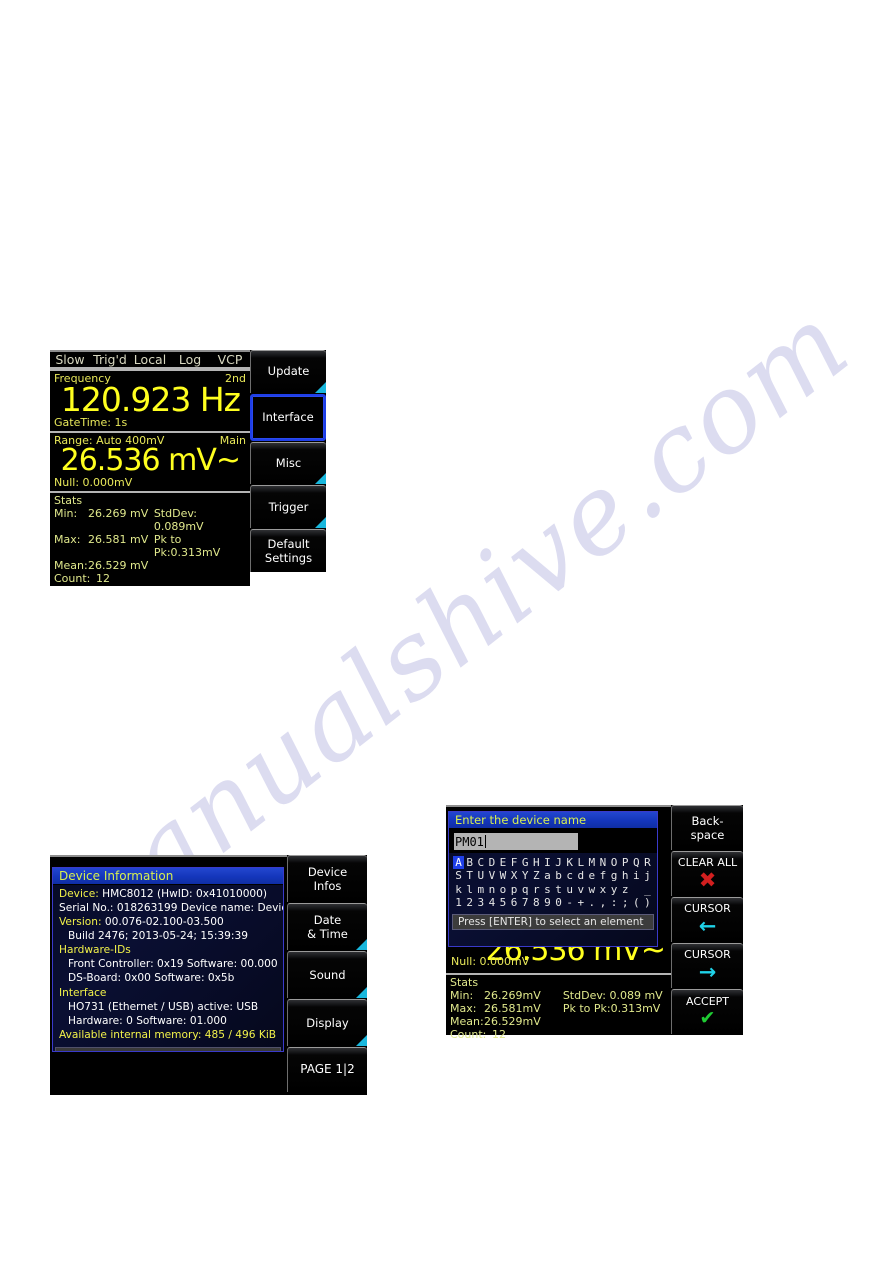 The width and height of the screenshot is (893, 1263). What do you see at coordinates (707, 873) in the screenshot?
I see `softkey-clear-all: CLEAR ALL ✖` at bounding box center [707, 873].